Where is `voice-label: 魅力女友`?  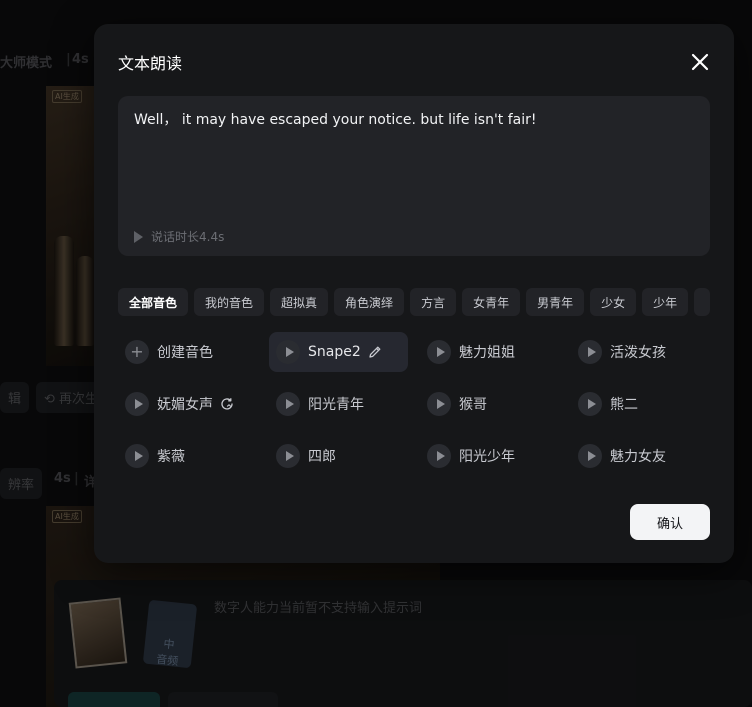 voice-label: 魅力女友 is located at coordinates (638, 457).